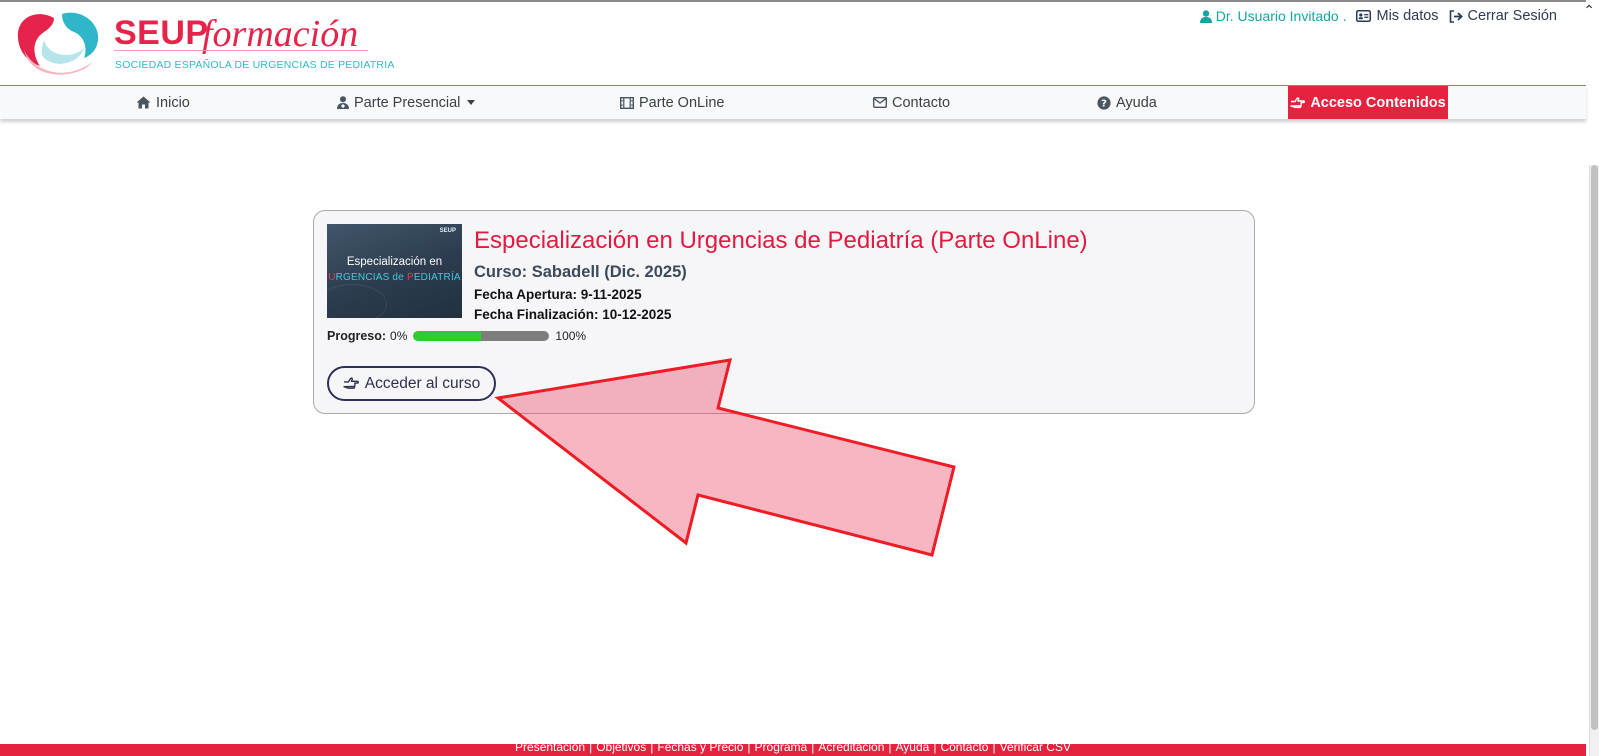 The image size is (1599, 756). I want to click on nav-item-label: Parte Presencial, so click(407, 102).